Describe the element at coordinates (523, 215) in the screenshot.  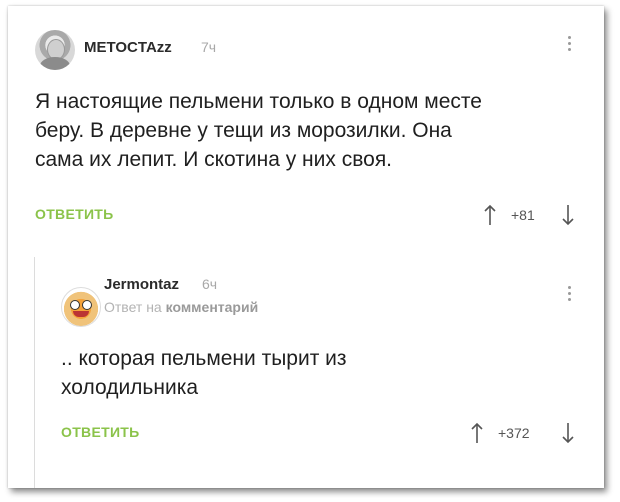
I see `rating-value: +81` at that location.